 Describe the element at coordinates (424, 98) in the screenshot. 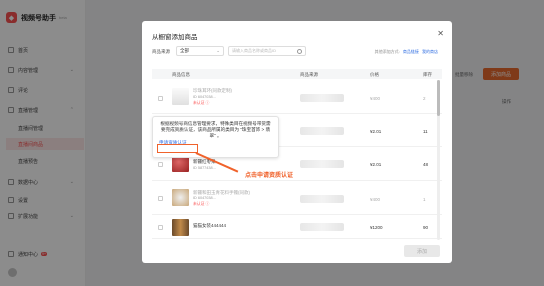

I see `goods-stock: 2` at that location.